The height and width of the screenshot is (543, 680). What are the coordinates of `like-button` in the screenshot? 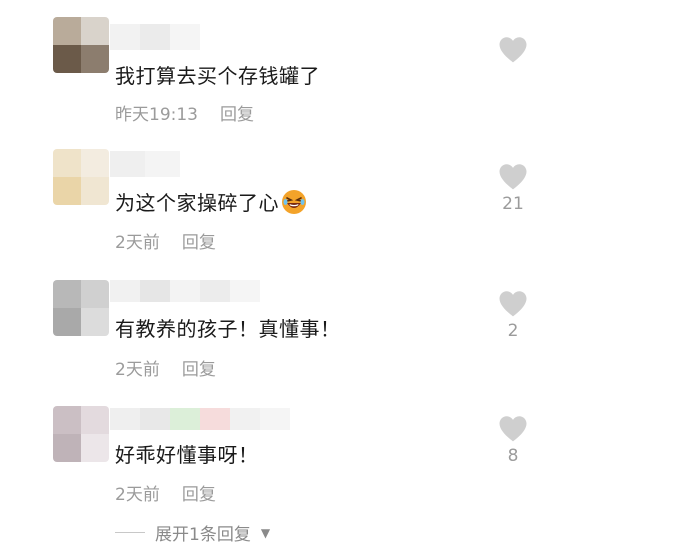 It's located at (513, 51).